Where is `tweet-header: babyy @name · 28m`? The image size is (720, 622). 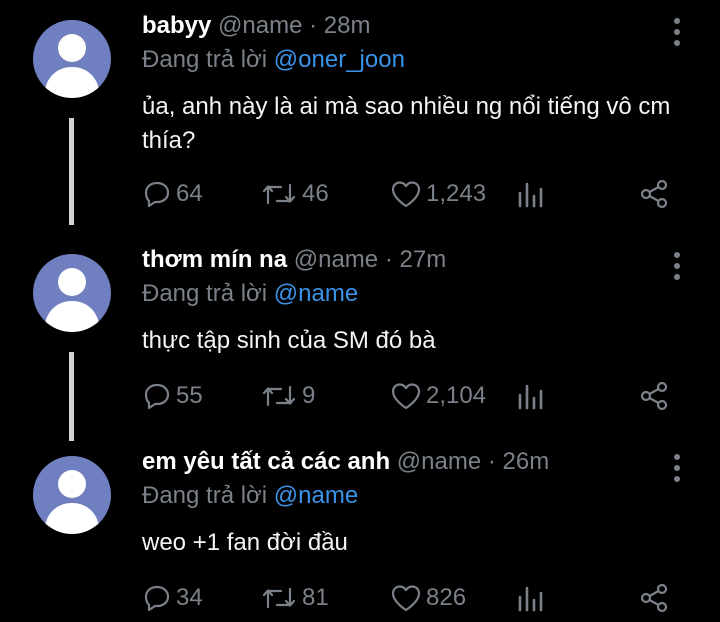 tweet-header: babyy @name · 28m is located at coordinates (256, 26).